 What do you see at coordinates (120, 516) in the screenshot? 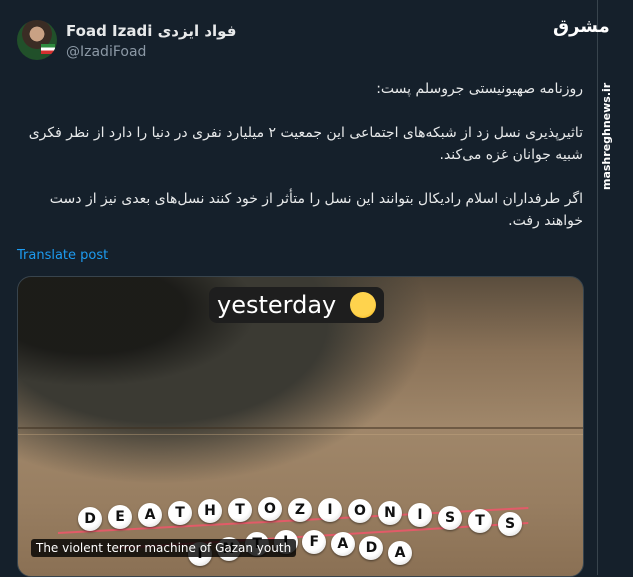
I see `bracelet-1-bead: E` at bounding box center [120, 516].